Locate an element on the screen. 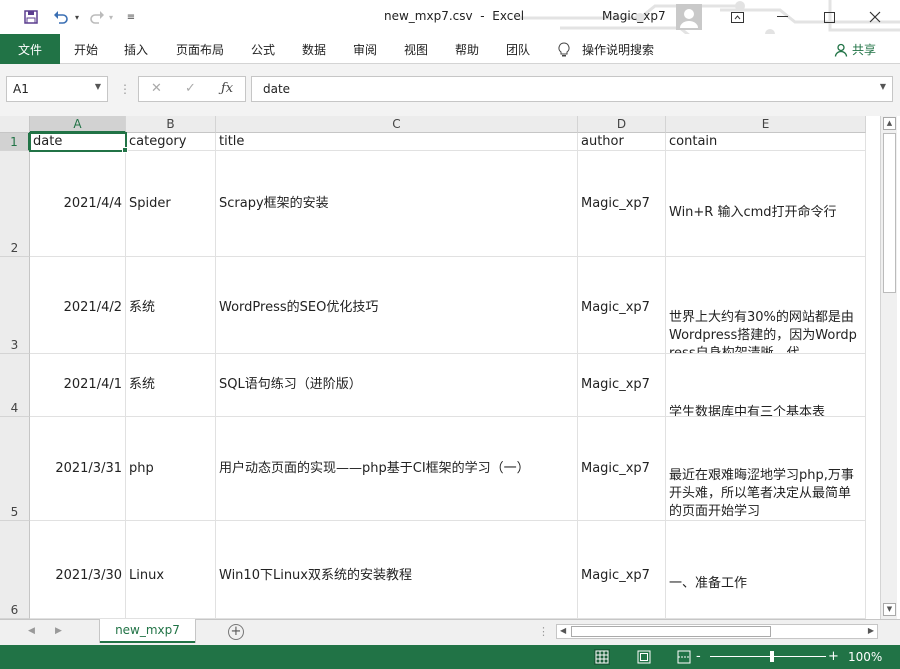 Image resolution: width=900 pixels, height=669 pixels. cell-text: title is located at coordinates (232, 141).